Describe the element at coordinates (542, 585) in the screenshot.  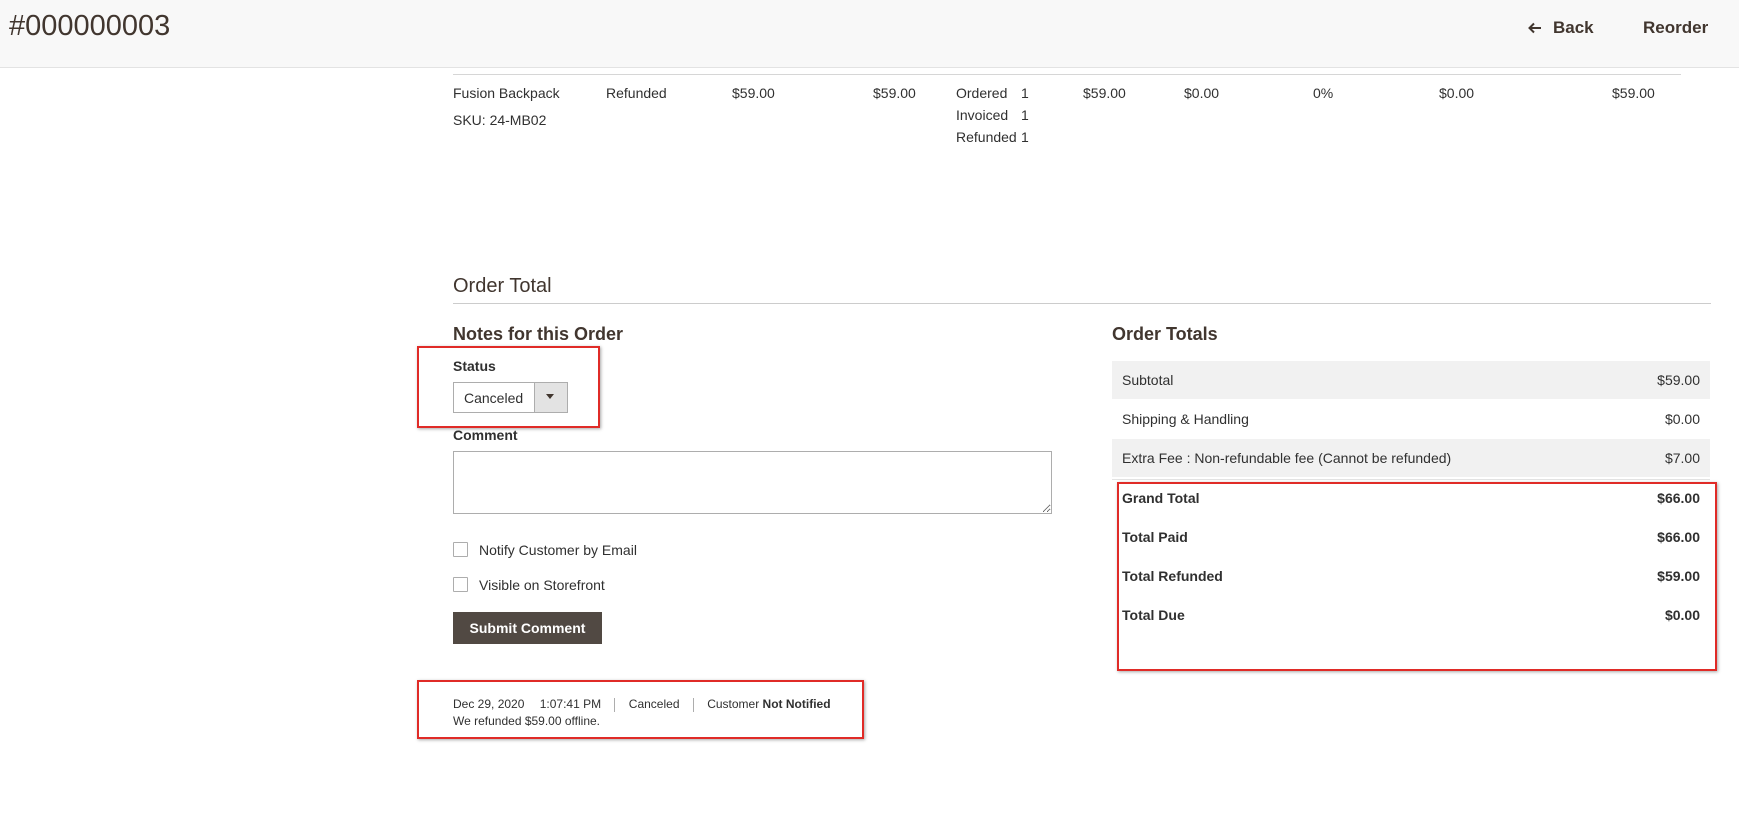
I see `visible-storefront-label: Visible on Storefront` at that location.